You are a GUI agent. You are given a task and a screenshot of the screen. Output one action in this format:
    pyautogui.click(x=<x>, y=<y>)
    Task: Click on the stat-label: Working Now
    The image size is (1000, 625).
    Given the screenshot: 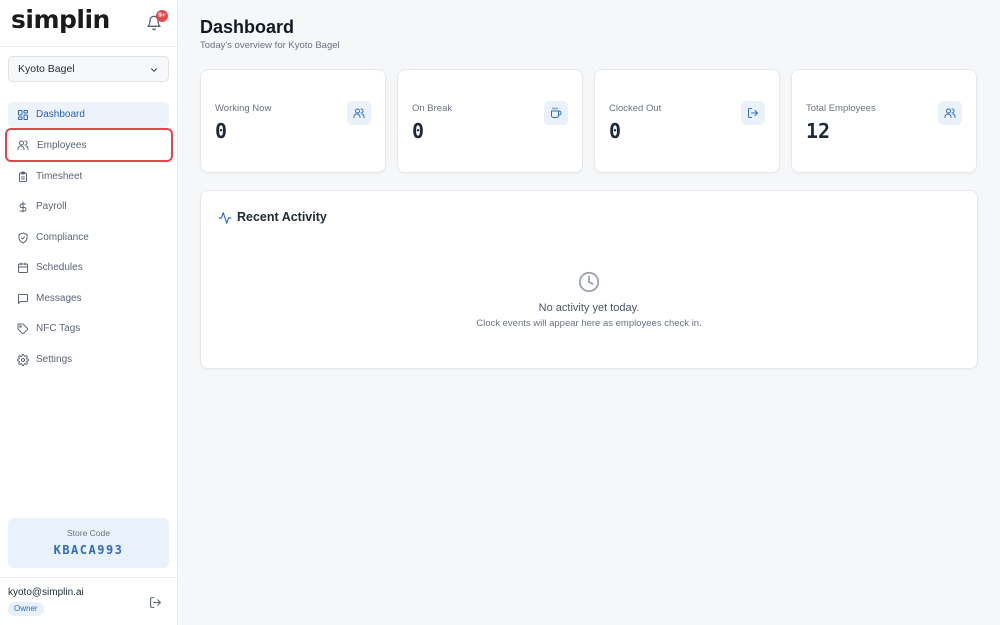 What is the action you would take?
    pyautogui.click(x=243, y=108)
    